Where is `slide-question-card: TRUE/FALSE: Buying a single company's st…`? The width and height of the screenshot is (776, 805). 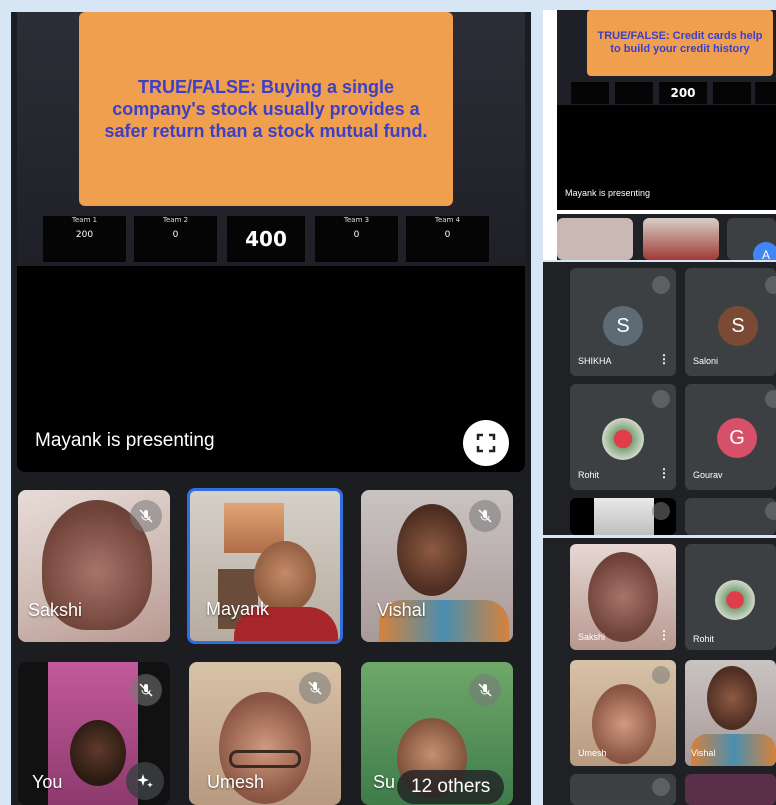
slide-question-card: TRUE/FALSE: Buying a single company's st… is located at coordinates (266, 109).